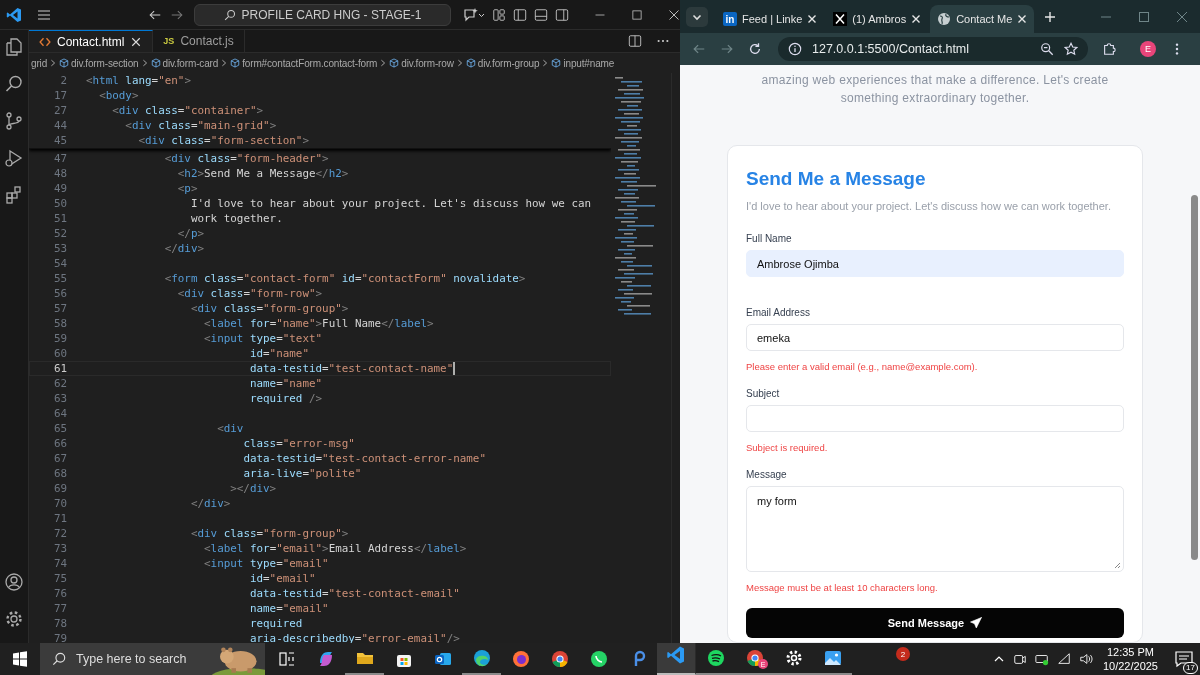 This screenshot has height=675, width=1200. I want to click on tab-title: Feed | Linke, so click(772, 19).